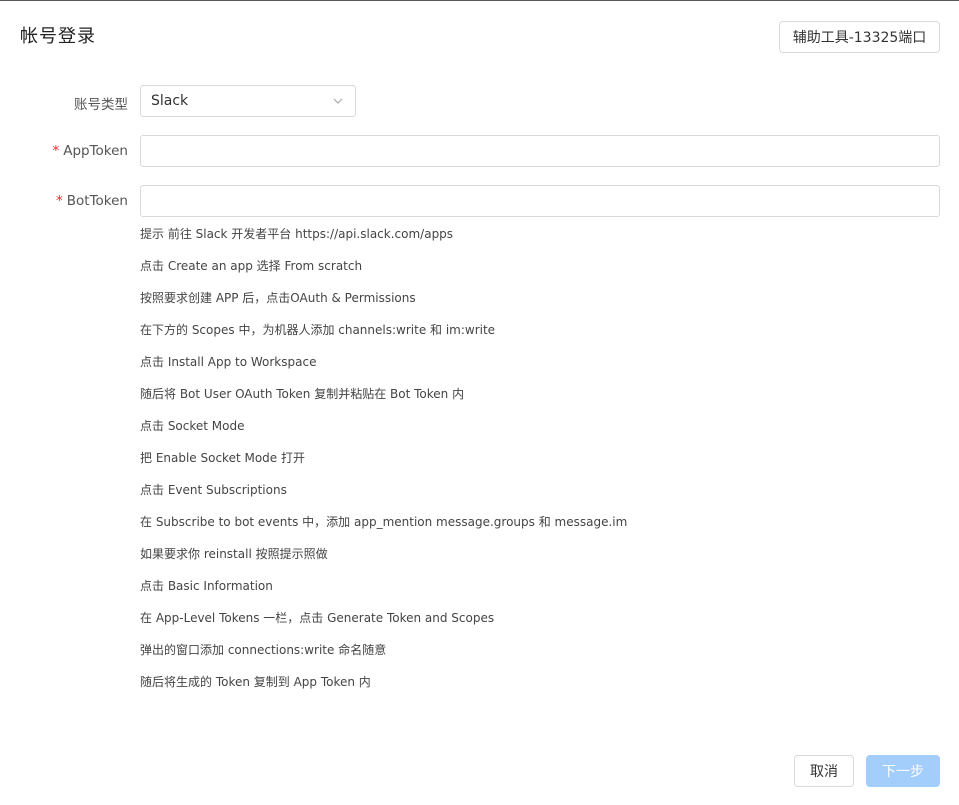 Image resolution: width=959 pixels, height=805 pixels. I want to click on hint-item: 点击 Socket Mode, so click(192, 426).